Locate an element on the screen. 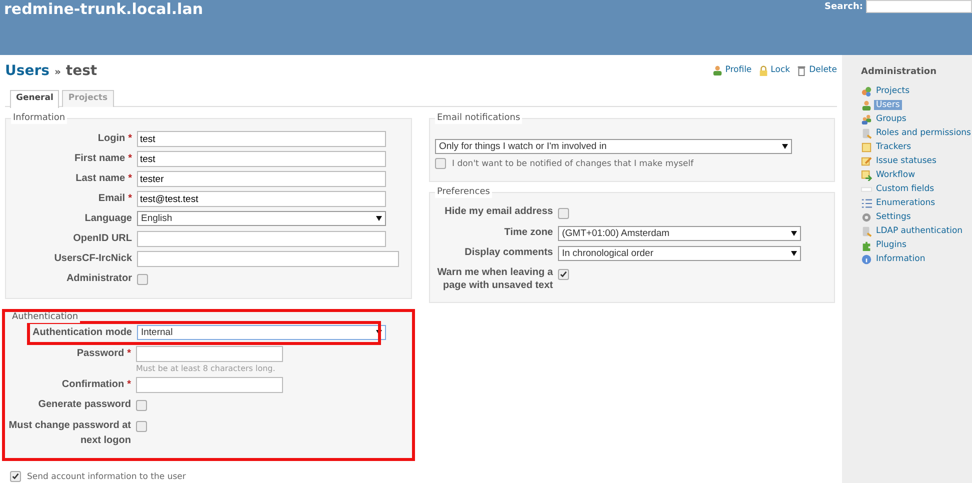 This screenshot has width=972, height=483. text-field: tester is located at coordinates (261, 179).